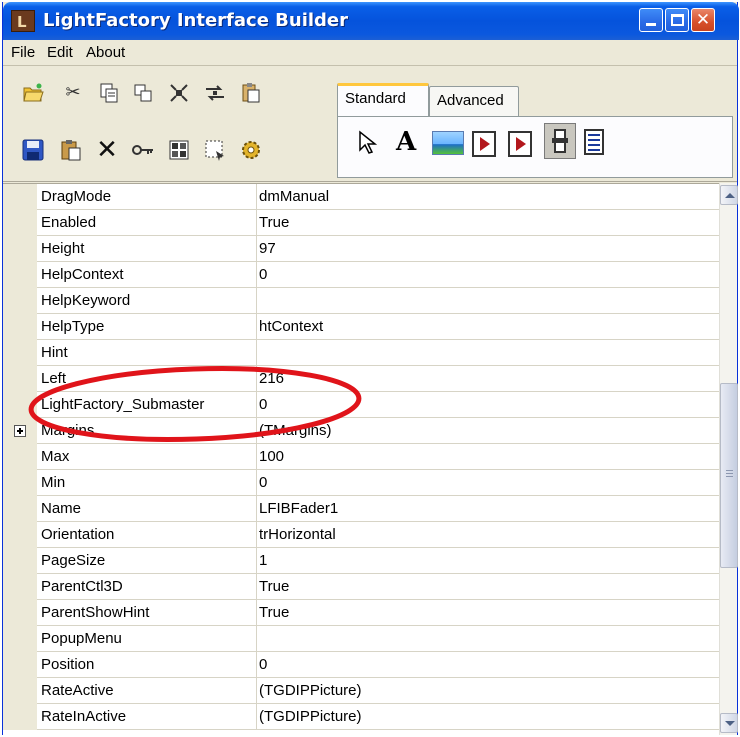  I want to click on expand-plus-icon, so click(20, 431).